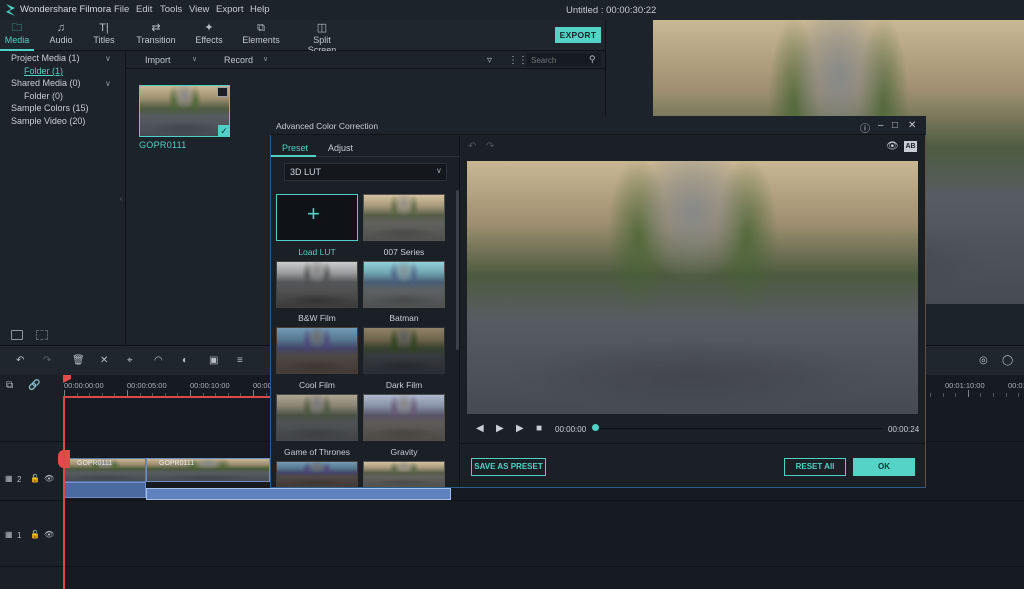  What do you see at coordinates (240, 360) in the screenshot?
I see `audio-mixer-icon: ≡` at bounding box center [240, 360].